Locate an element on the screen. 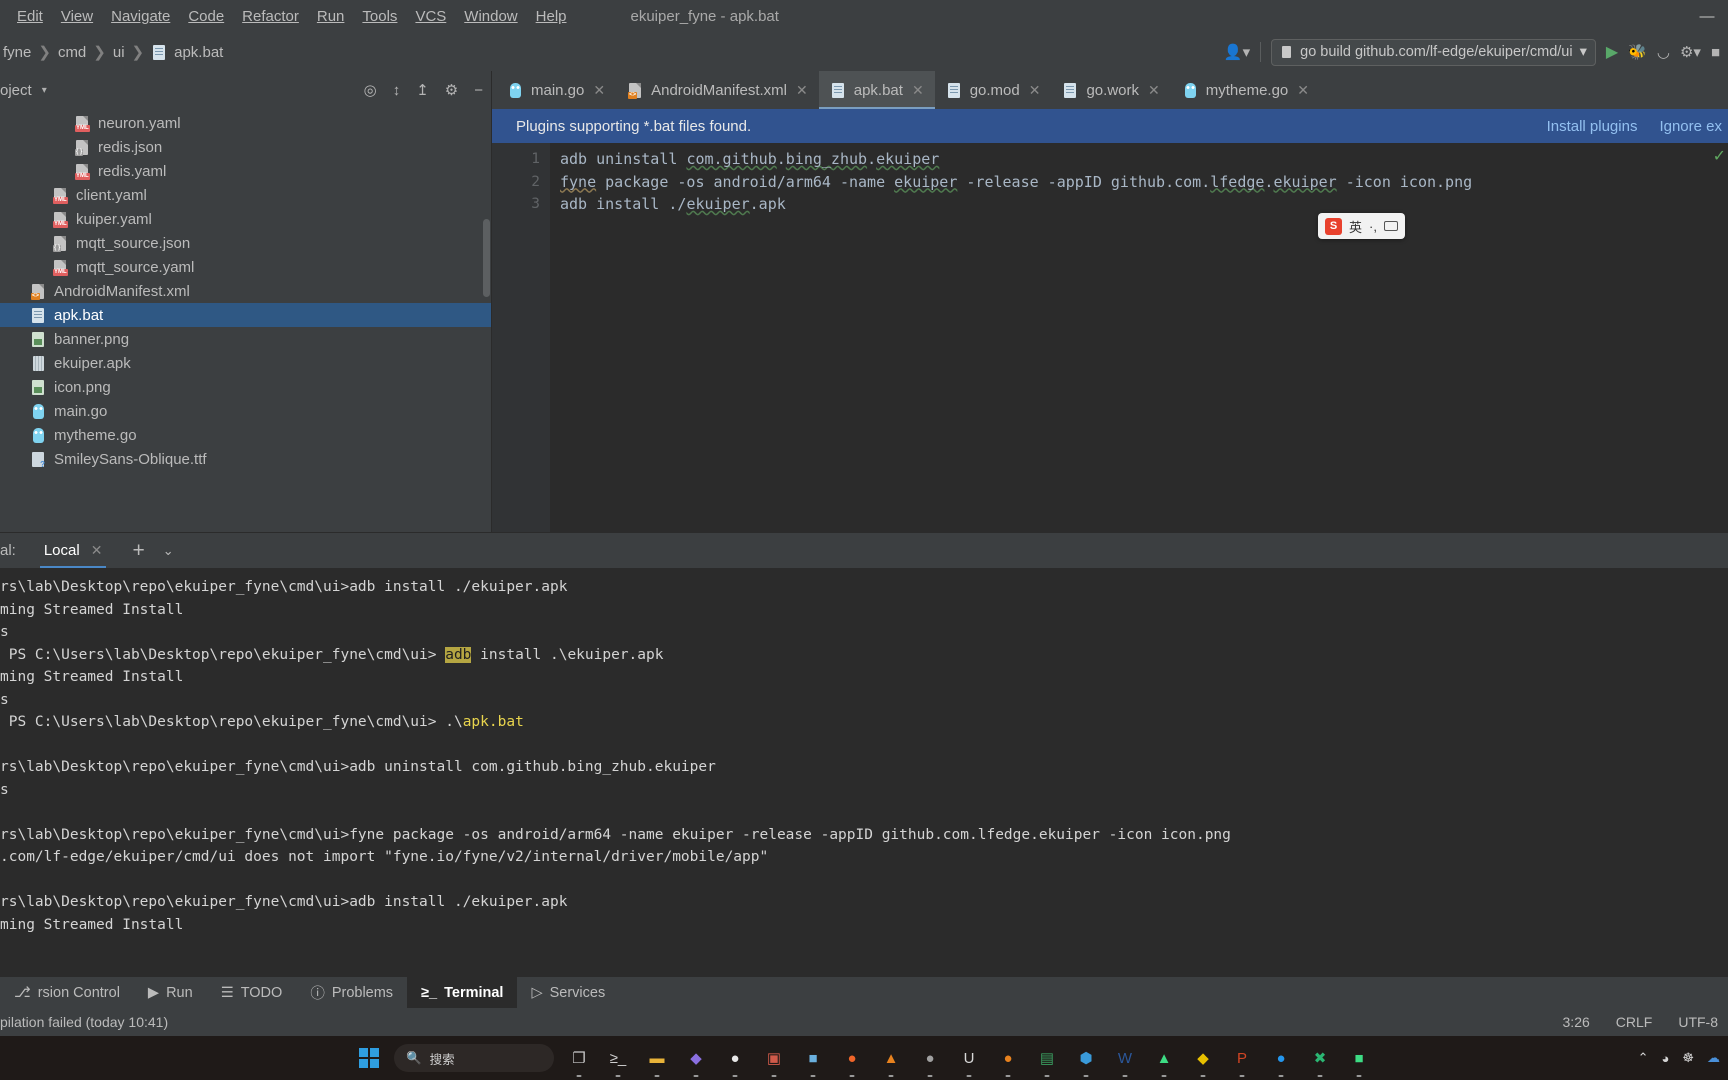 The height and width of the screenshot is (1080, 1728). breadcrumb-item-apk-bat: apk.bat is located at coordinates (187, 52).